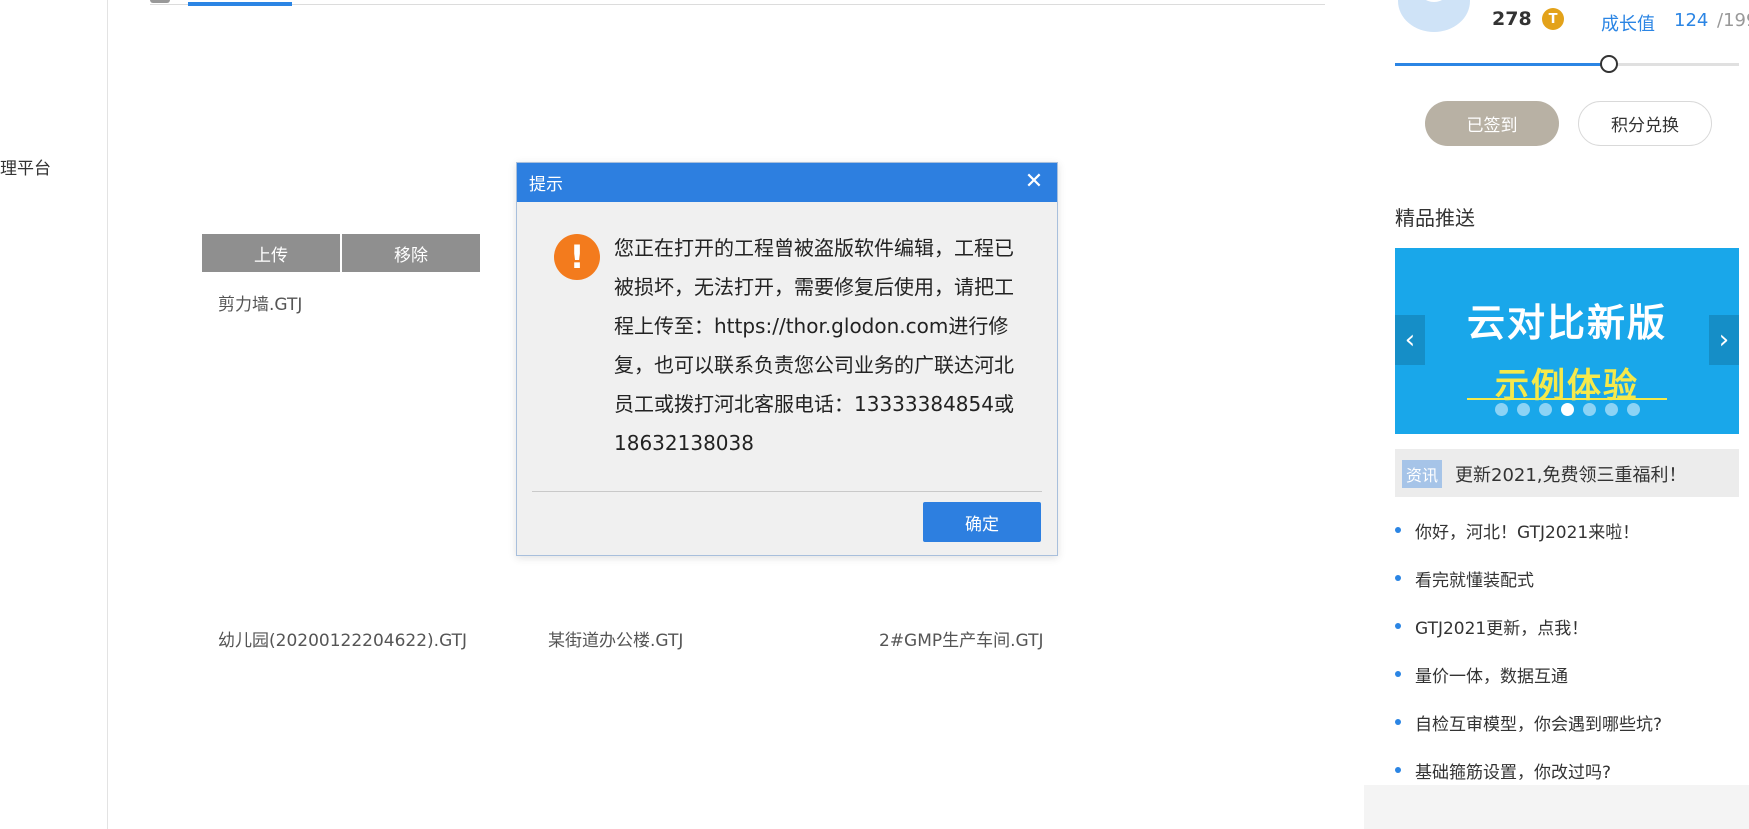 This screenshot has height=829, width=1749. What do you see at coordinates (1502, 628) in the screenshot?
I see `news-item-label: GTJ2021更新，点我！` at bounding box center [1502, 628].